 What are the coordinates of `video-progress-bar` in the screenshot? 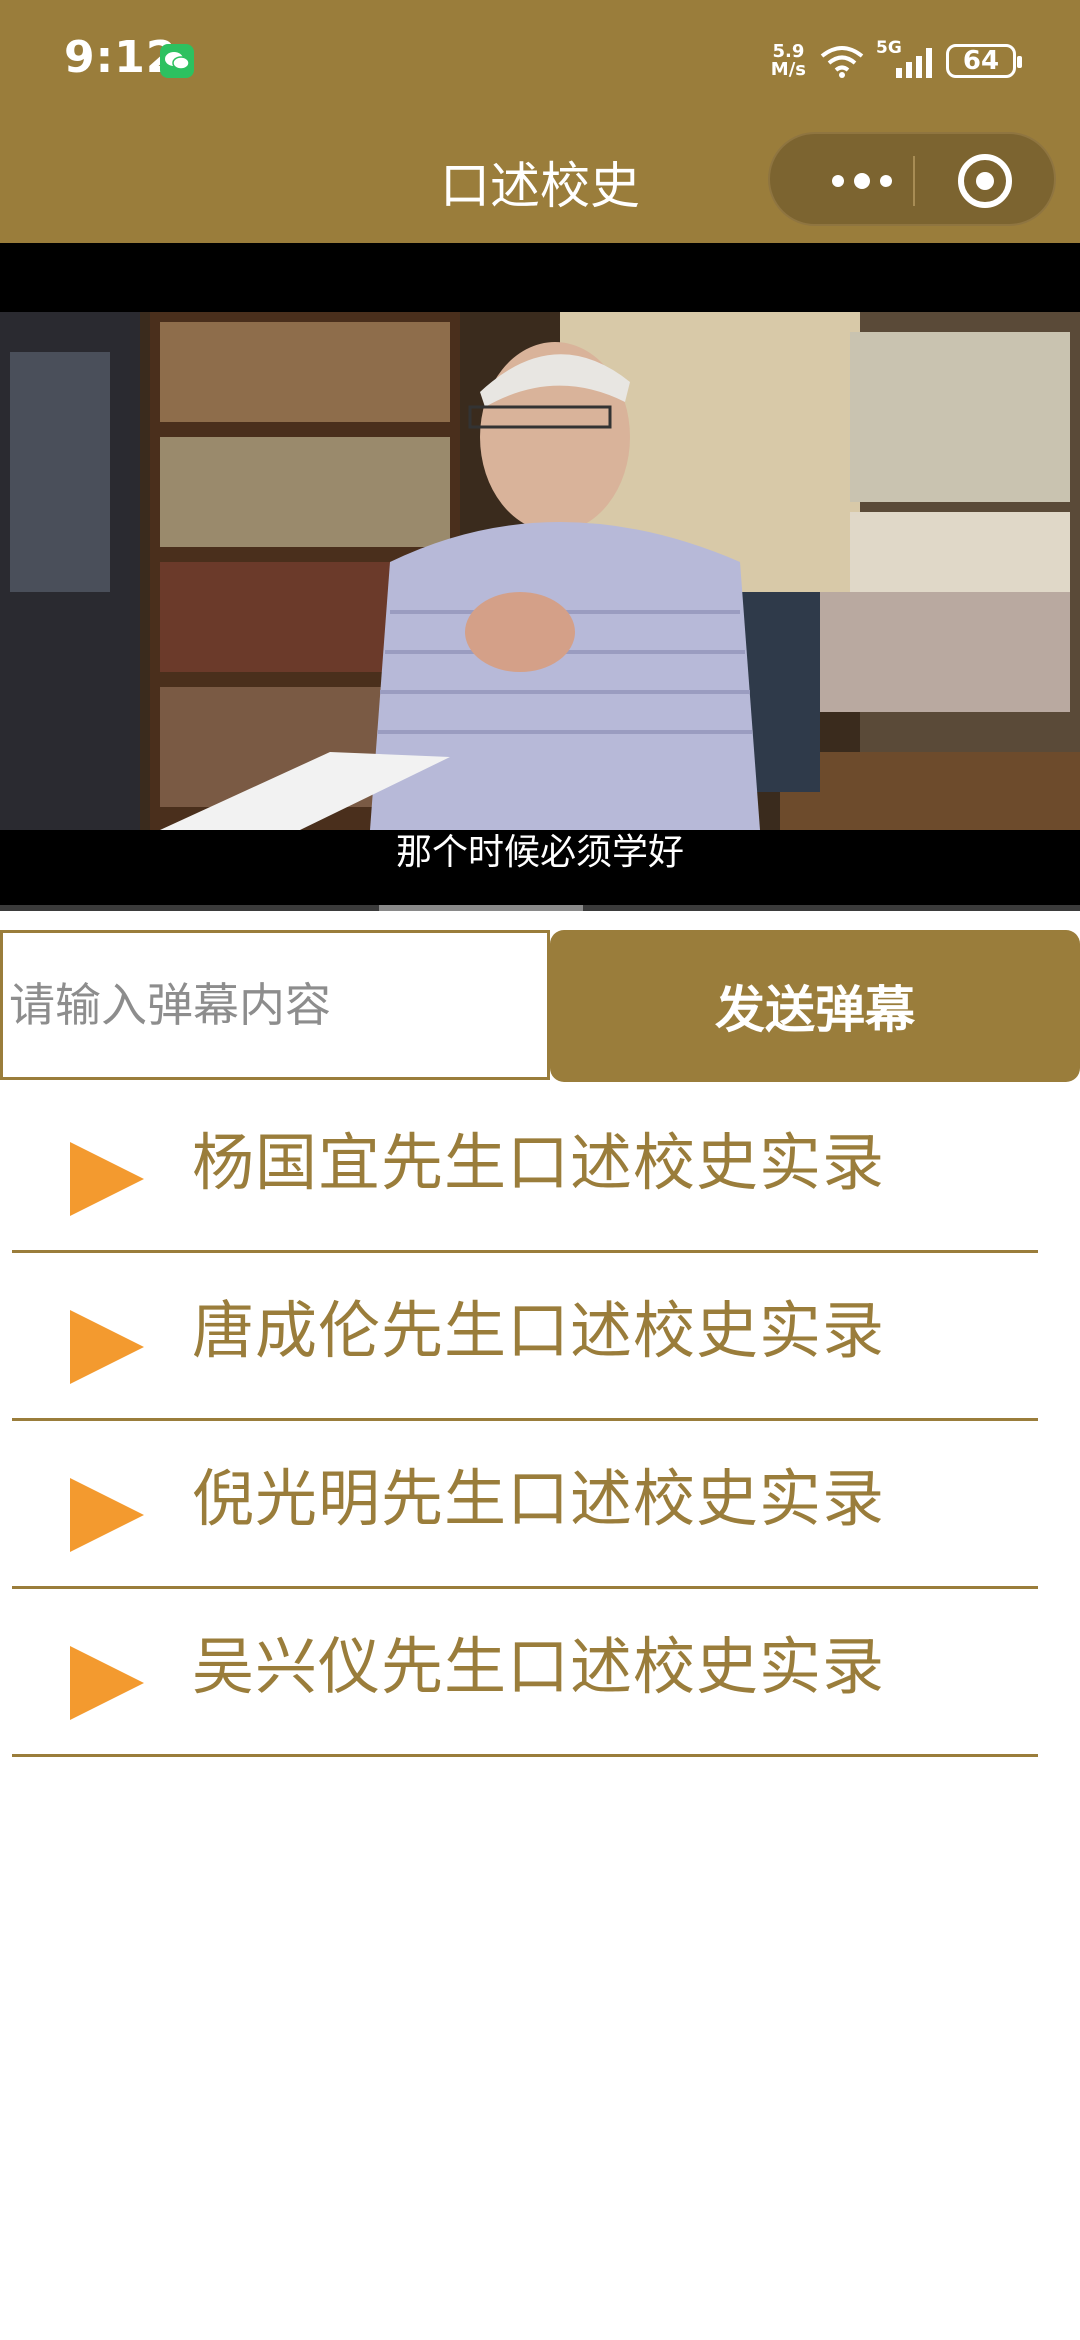 It's located at (540, 908).